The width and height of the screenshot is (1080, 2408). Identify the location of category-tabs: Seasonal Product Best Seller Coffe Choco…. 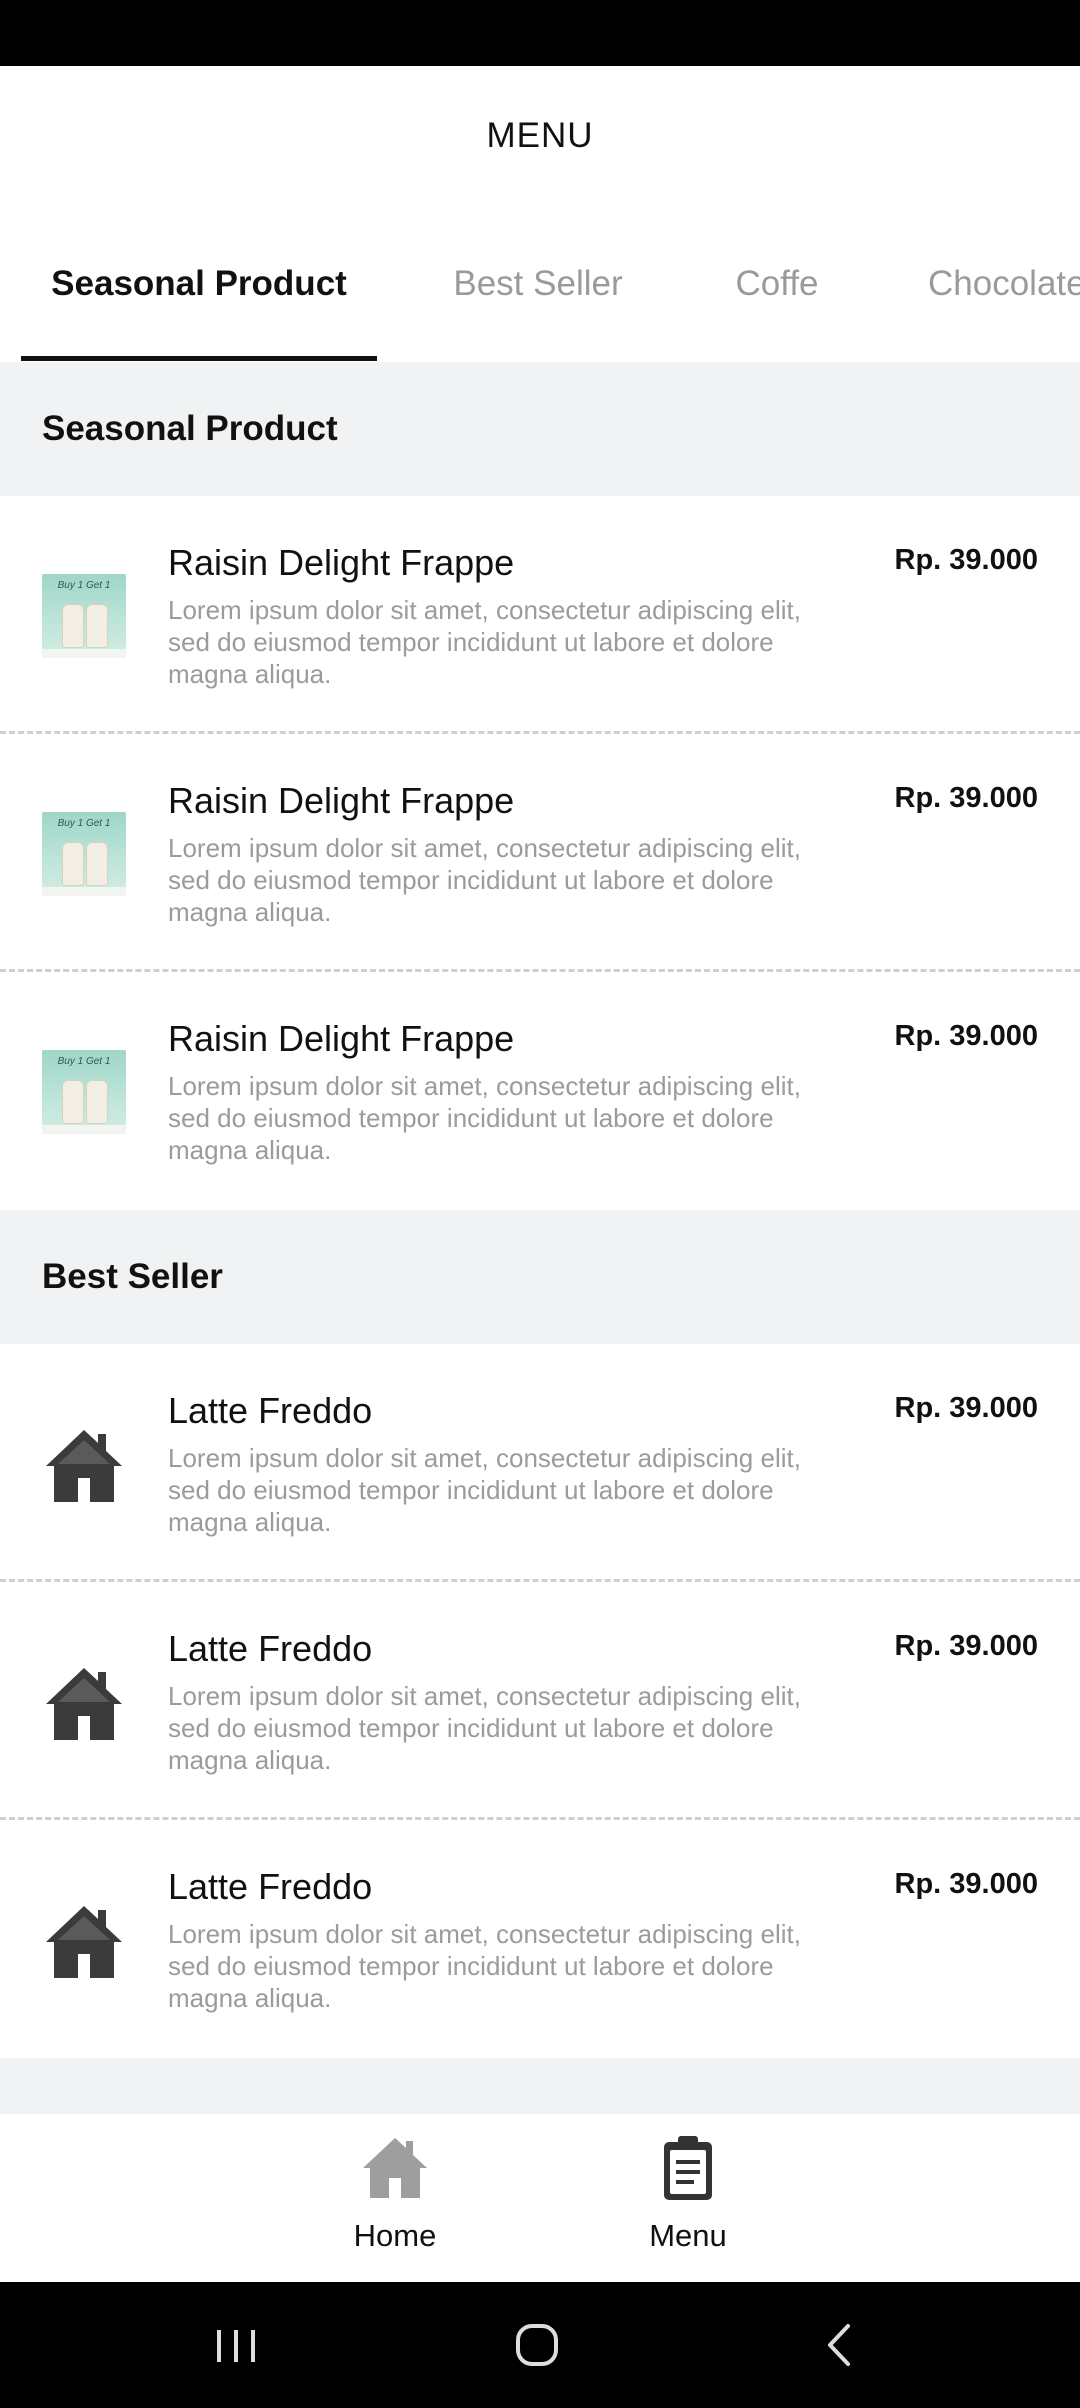
(540, 284).